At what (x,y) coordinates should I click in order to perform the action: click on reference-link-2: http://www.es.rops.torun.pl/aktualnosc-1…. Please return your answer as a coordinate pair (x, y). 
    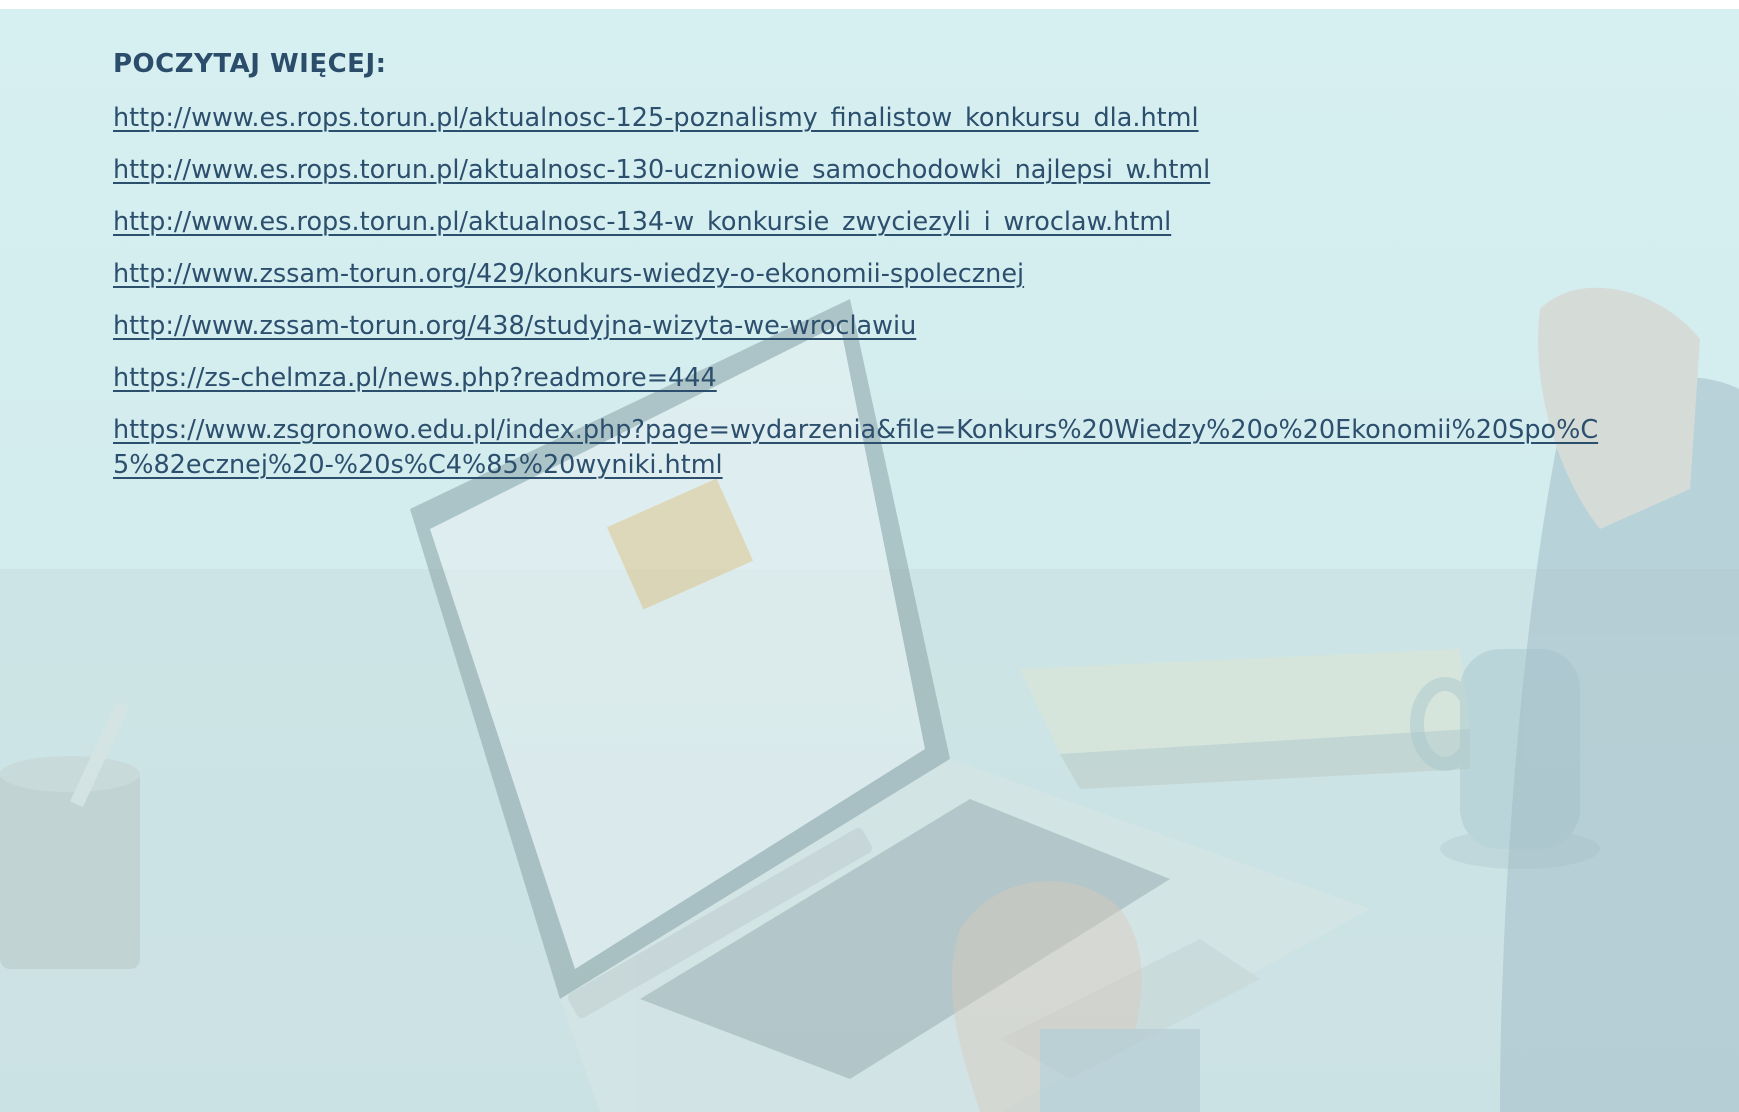
    Looking at the image, I should click on (661, 170).